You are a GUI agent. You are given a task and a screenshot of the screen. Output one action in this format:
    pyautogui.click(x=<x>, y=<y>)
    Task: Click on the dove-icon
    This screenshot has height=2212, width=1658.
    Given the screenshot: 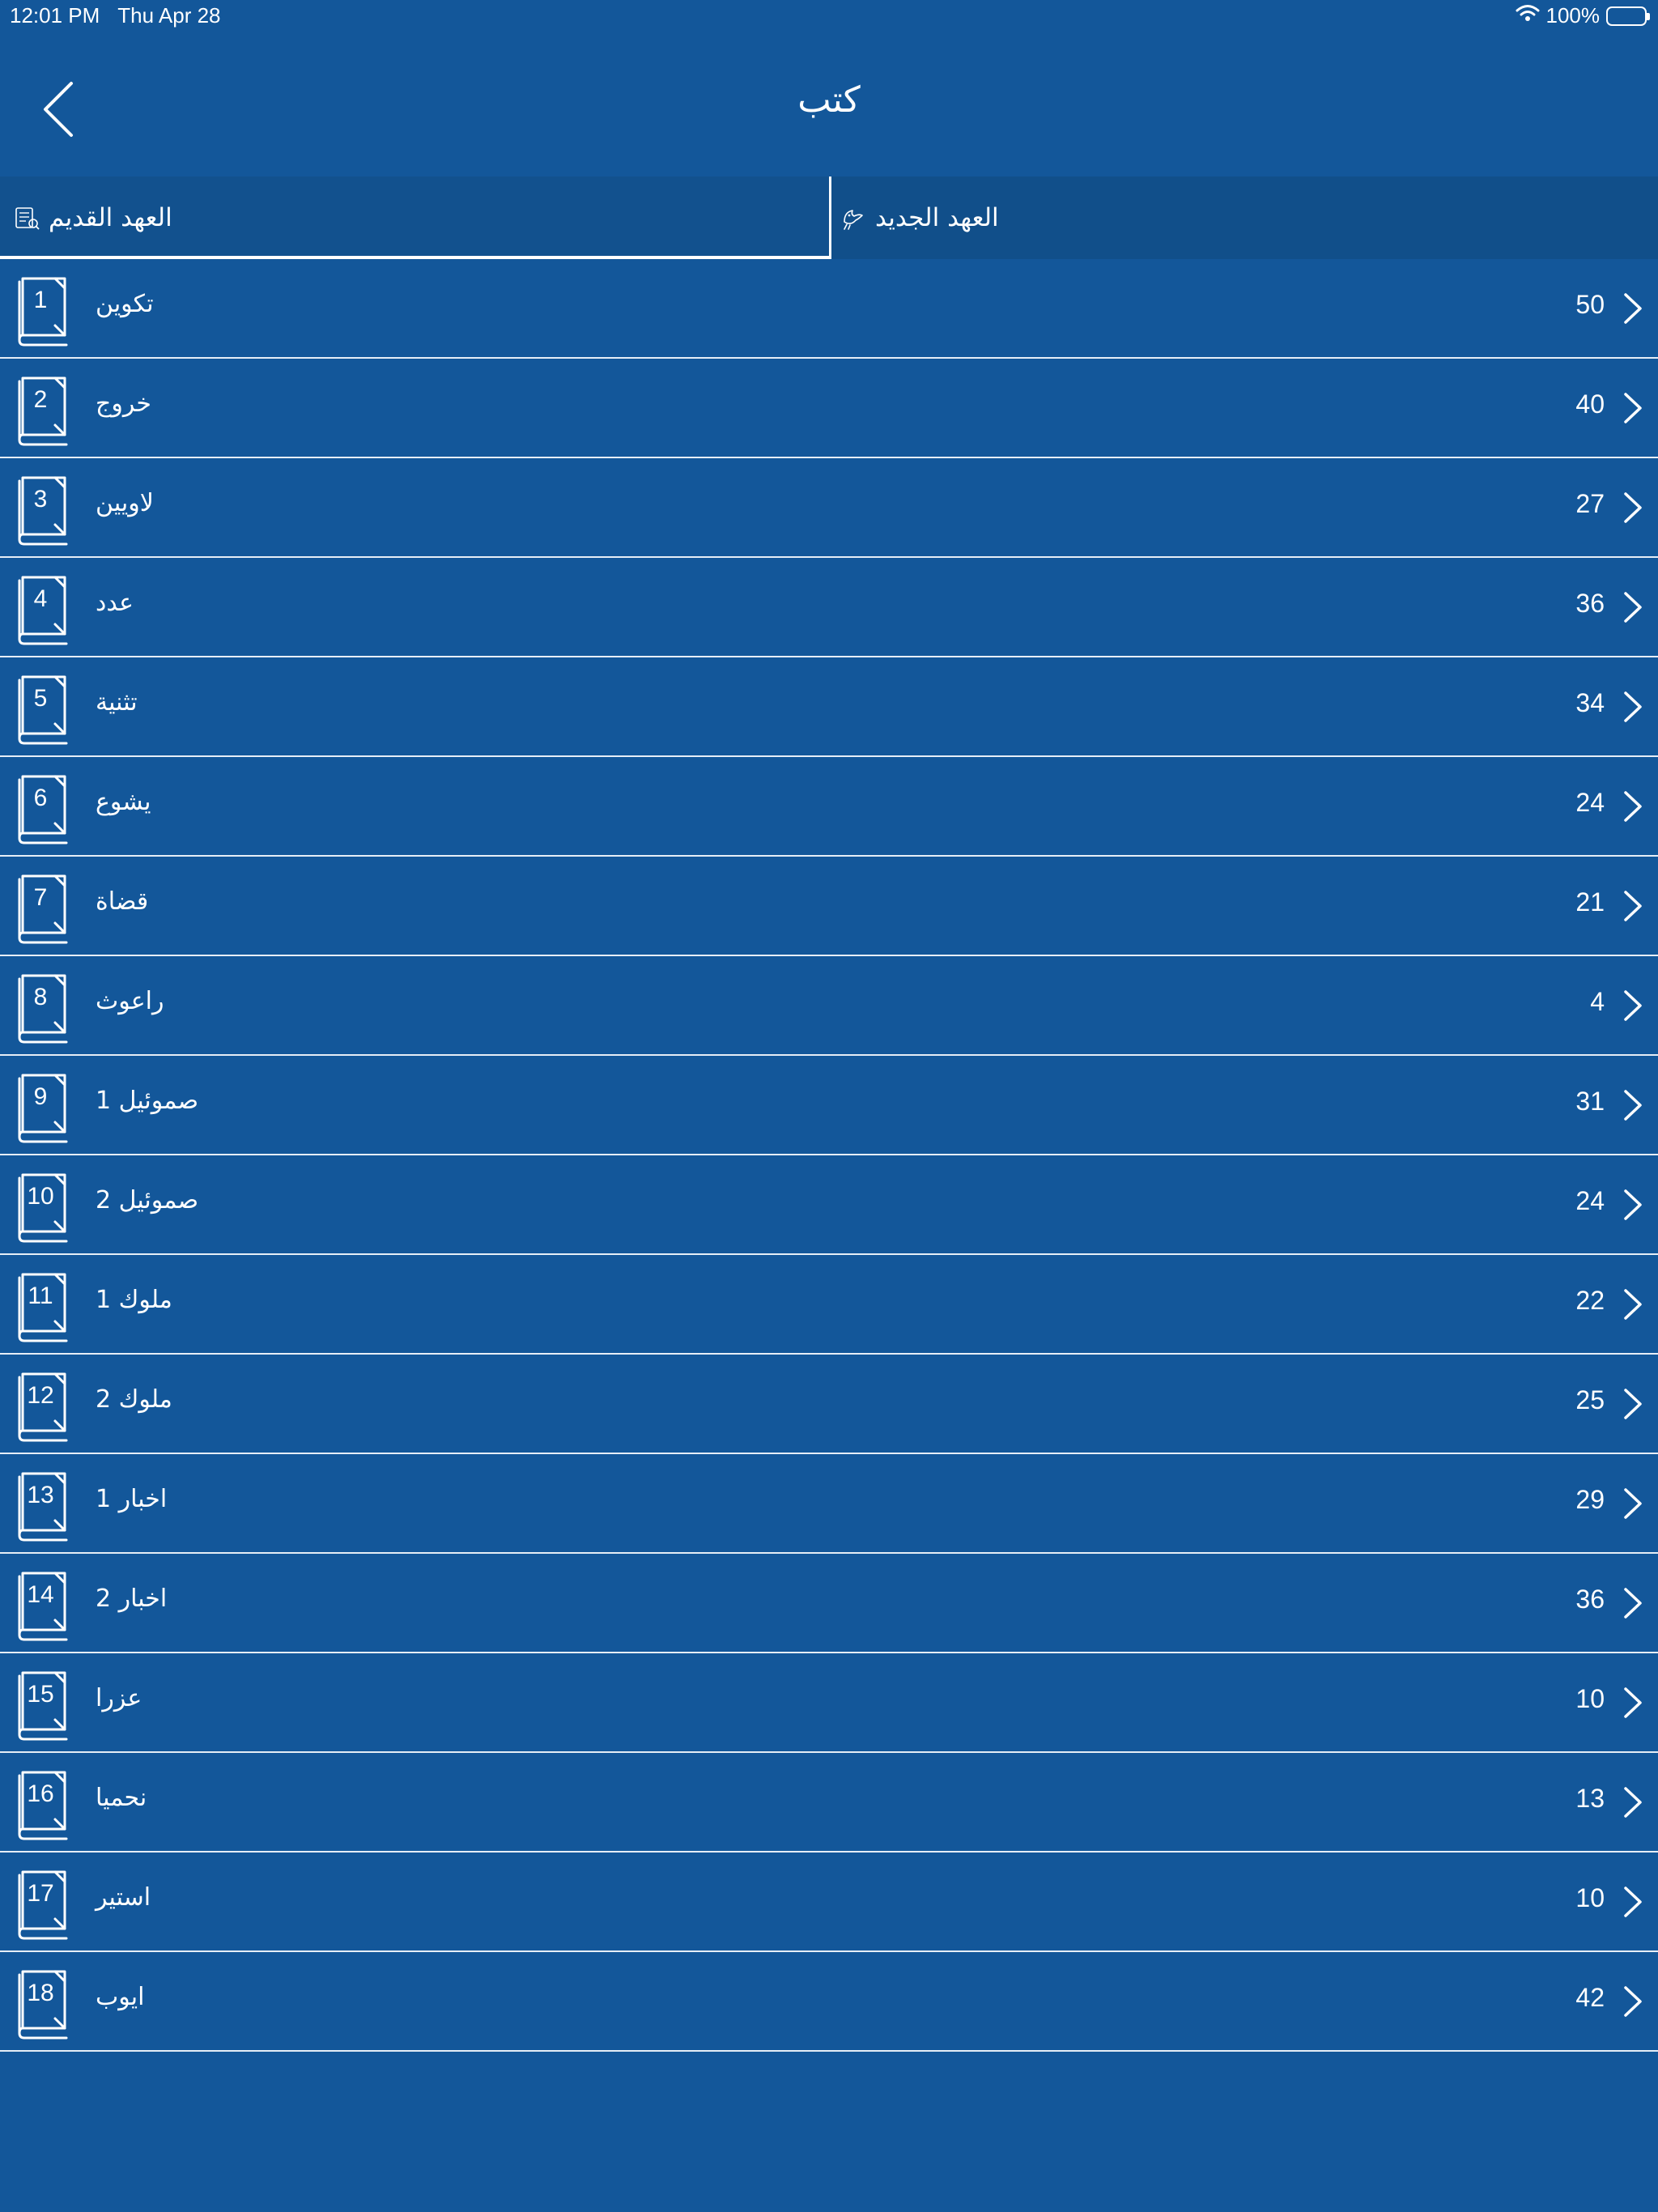 What is the action you would take?
    pyautogui.click(x=853, y=218)
    